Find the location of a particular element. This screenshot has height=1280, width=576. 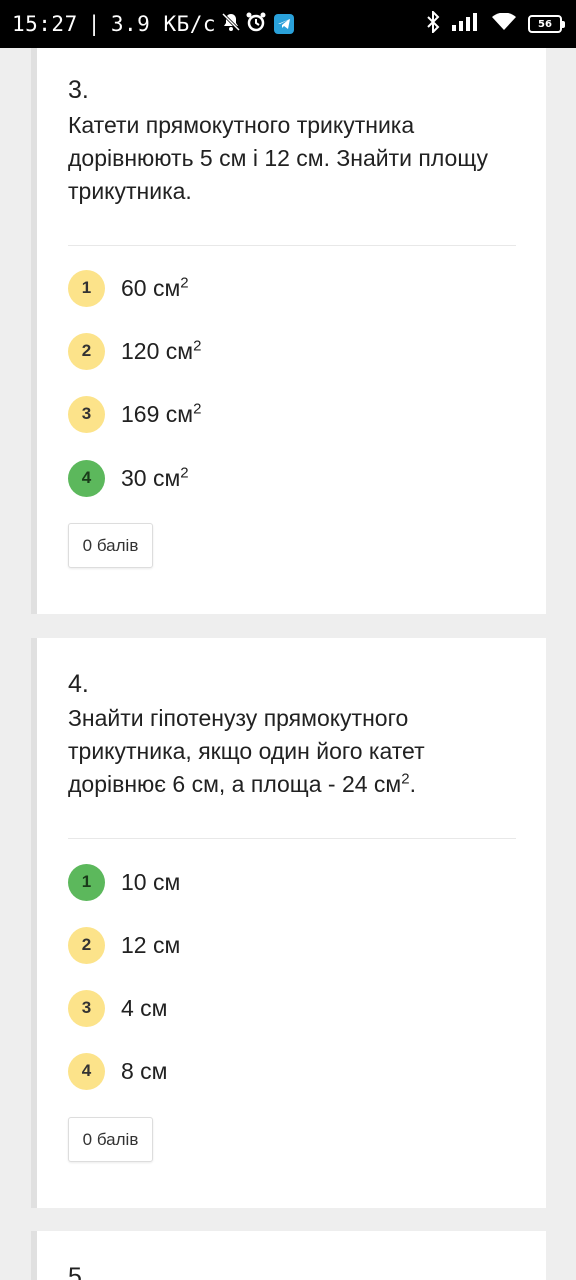

option-text: 4 см is located at coordinates (144, 1007).